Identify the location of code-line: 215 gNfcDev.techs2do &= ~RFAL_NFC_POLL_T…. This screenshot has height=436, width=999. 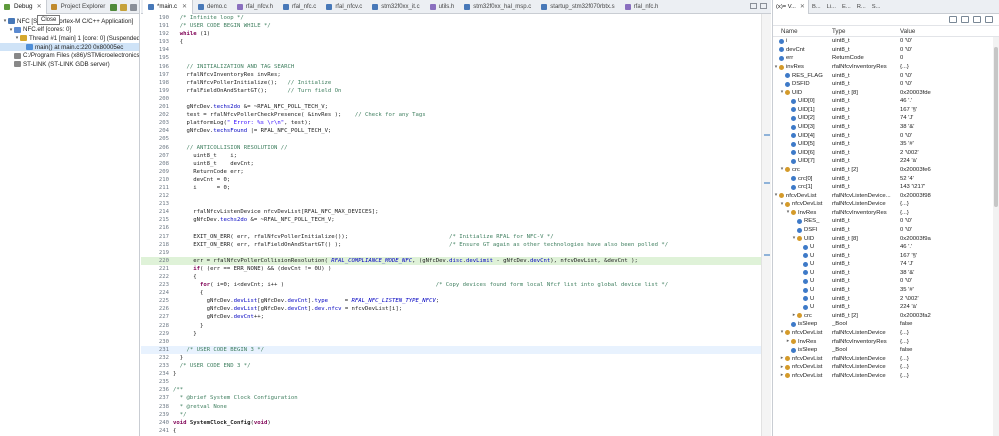
(451, 220).